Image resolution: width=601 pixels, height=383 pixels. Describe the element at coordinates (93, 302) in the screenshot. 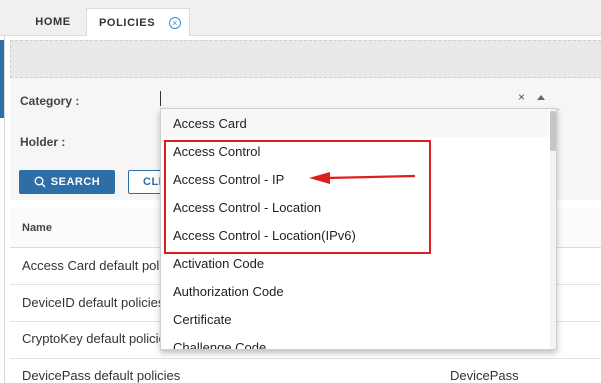

I see `table-cell-name: DeviceID default policies` at that location.